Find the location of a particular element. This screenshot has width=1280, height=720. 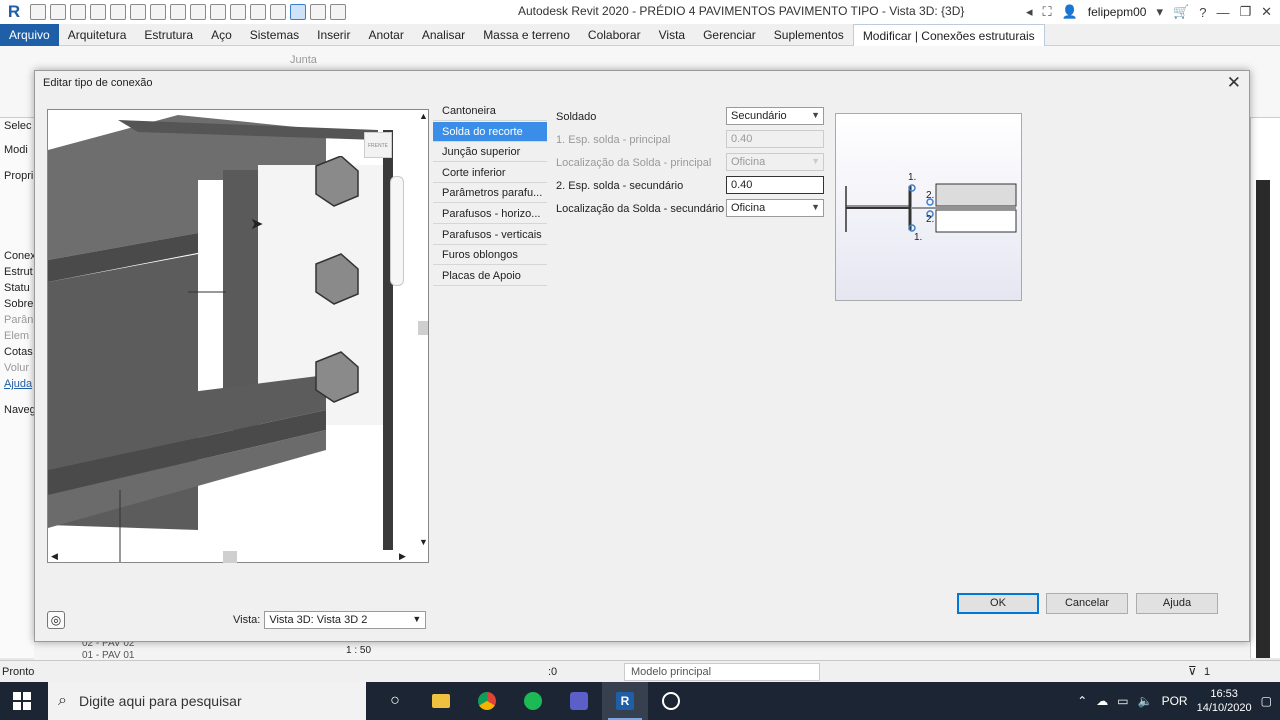

tab-aco: Aço is located at coordinates (221, 35).